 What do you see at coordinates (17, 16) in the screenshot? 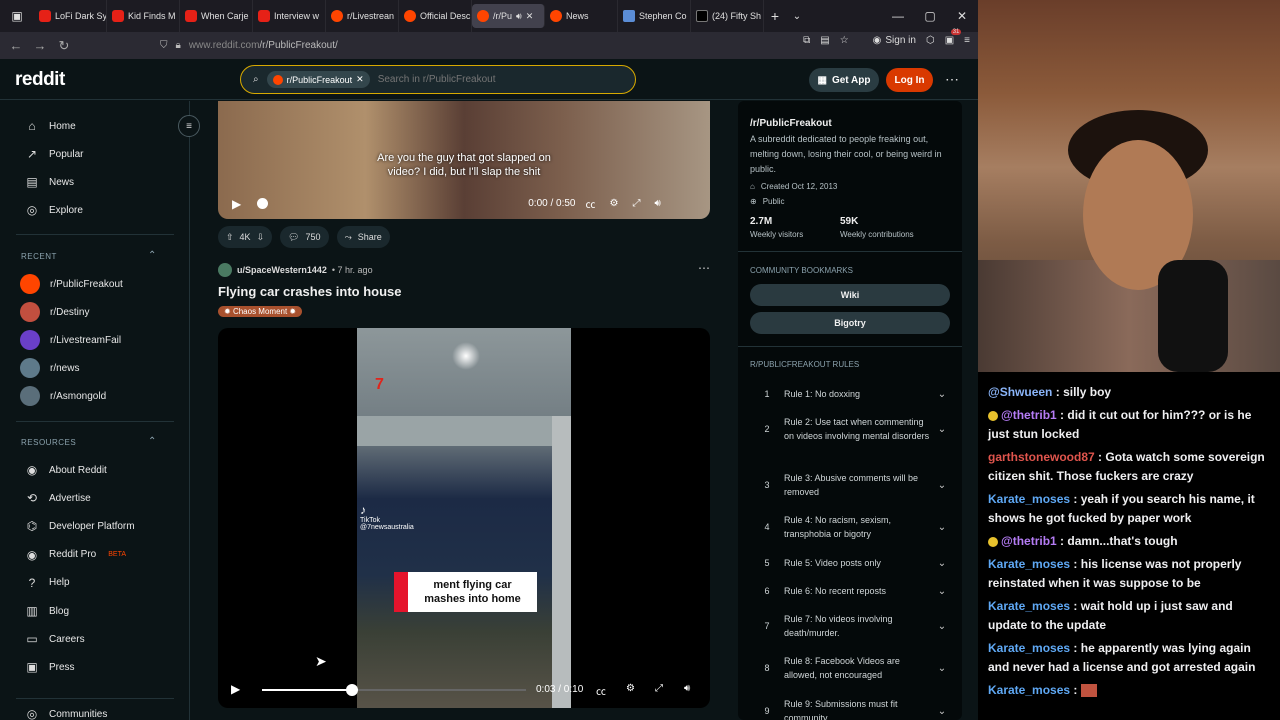
I see `tab-overview-icon: ▣` at bounding box center [17, 16].